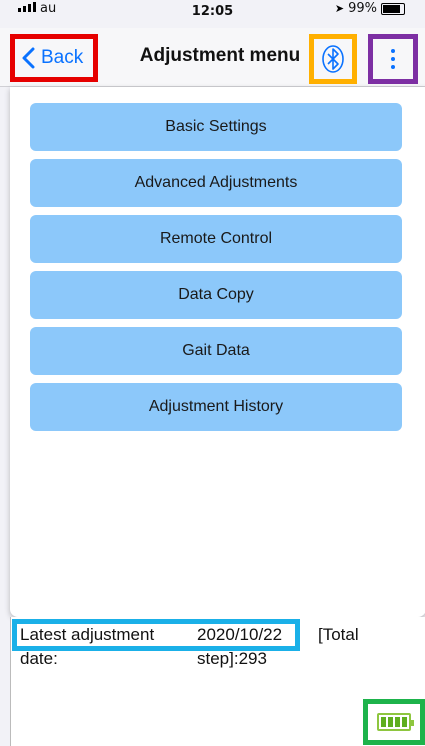 This screenshot has width=425, height=746. Describe the element at coordinates (216, 239) in the screenshot. I see `remote-control-button: Remote Control` at that location.